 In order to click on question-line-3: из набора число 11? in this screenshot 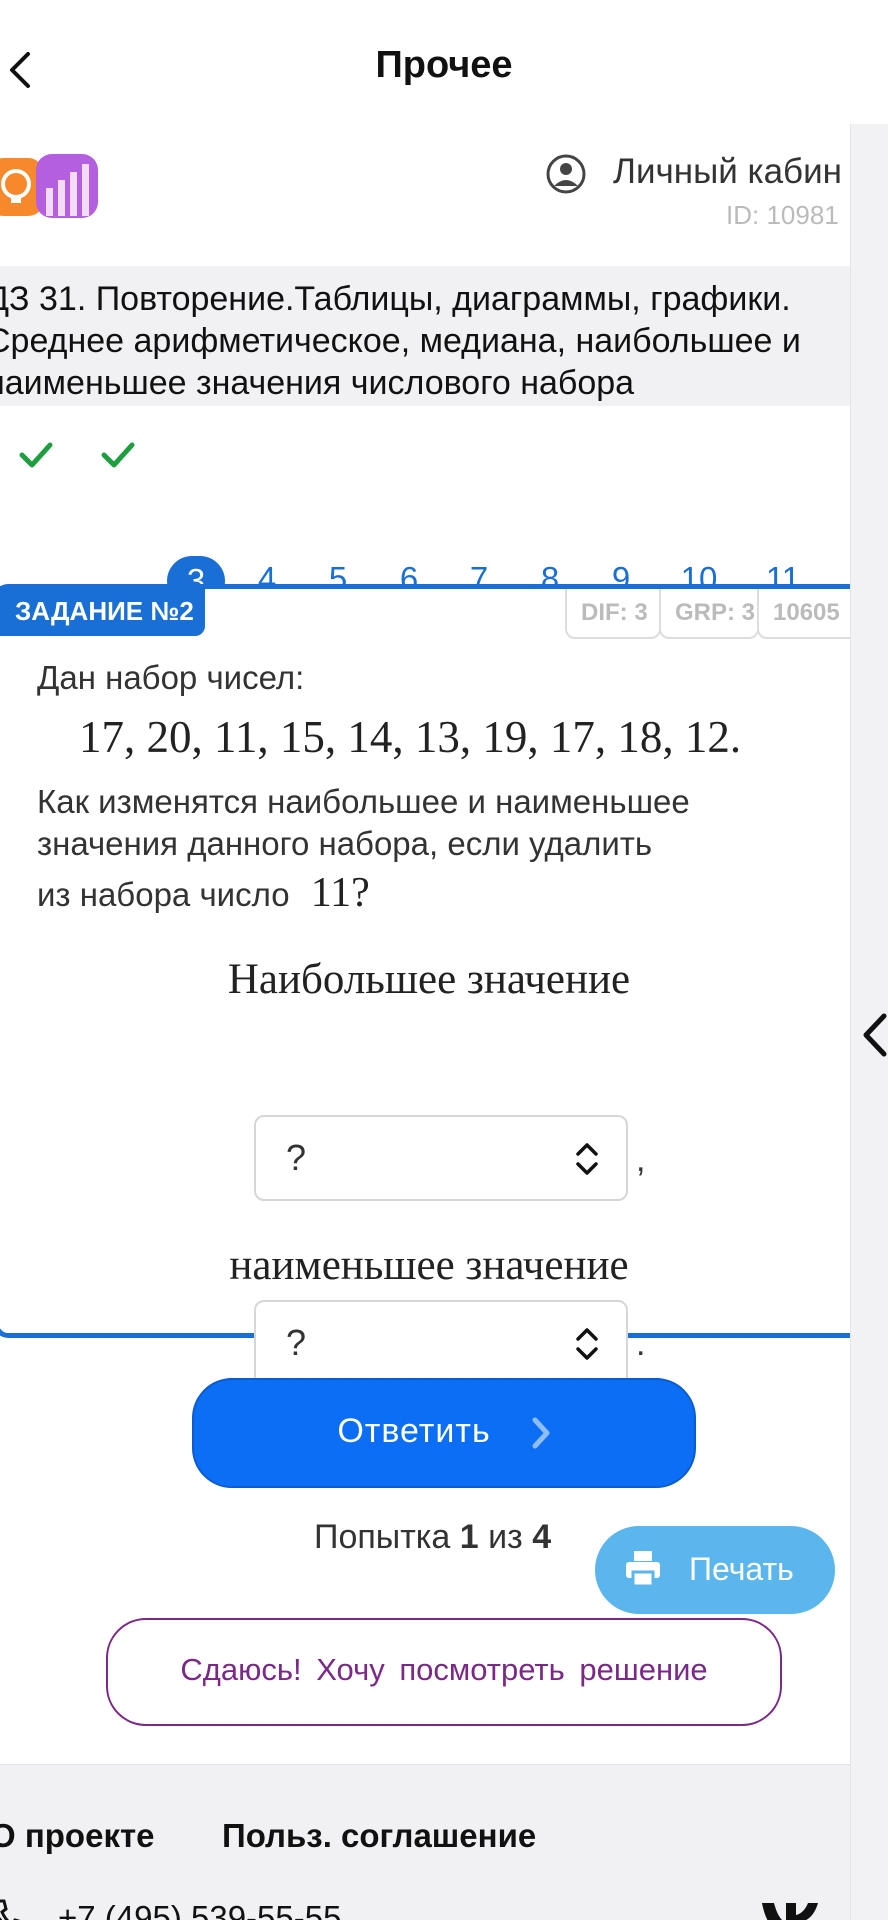, I will do `click(203, 893)`.